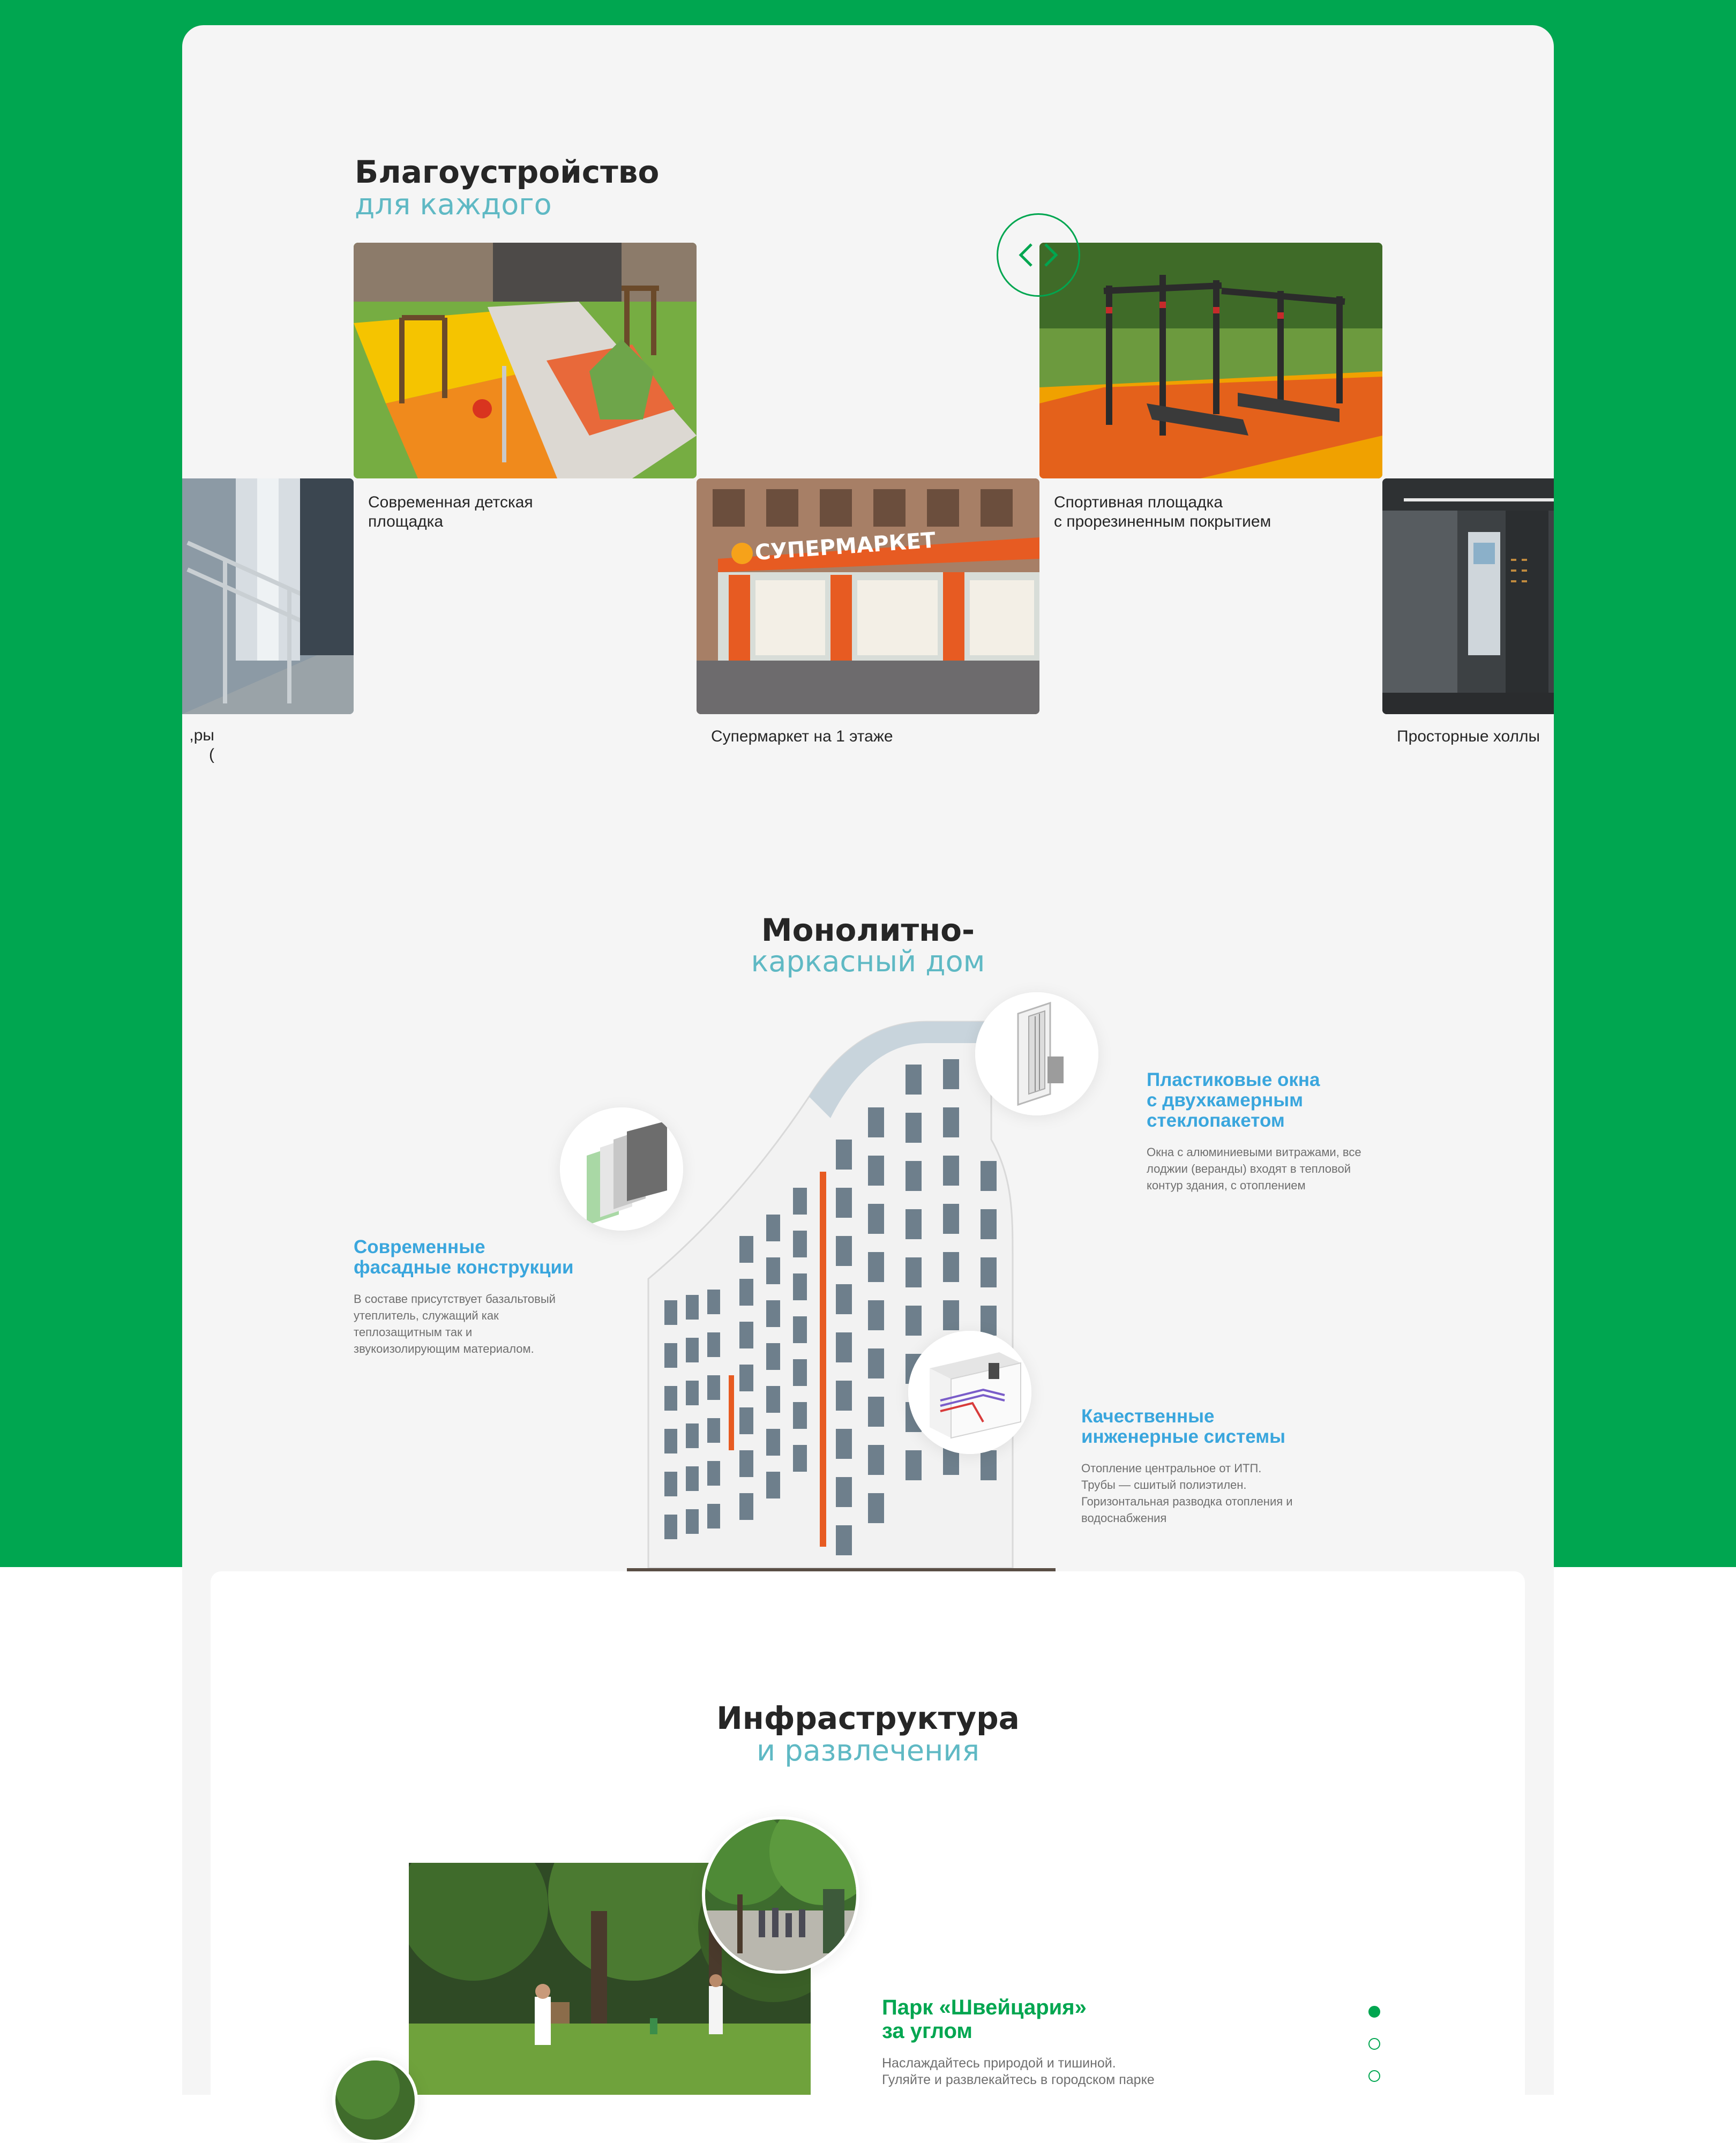 The width and height of the screenshot is (1736, 2143). Describe the element at coordinates (1468, 736) in the screenshot. I see `card-caption-hall: Просторные холлы` at that location.